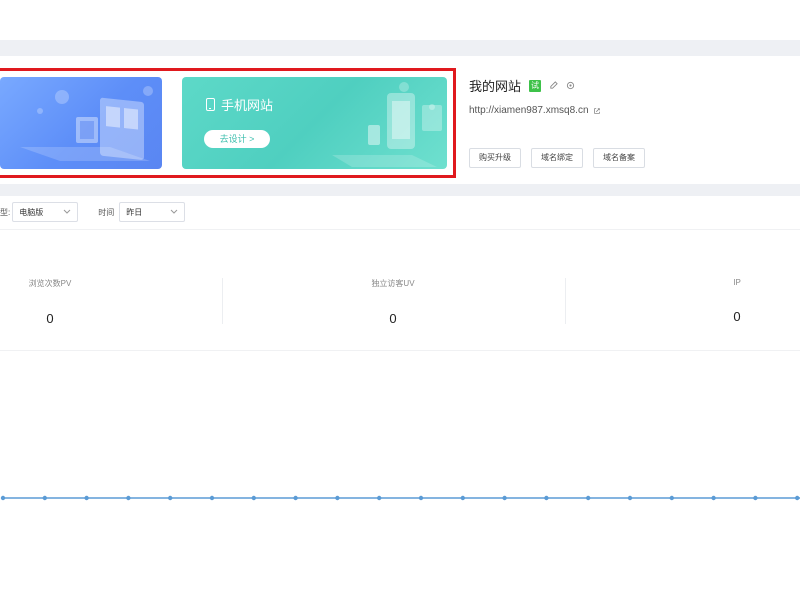 The image size is (800, 600). I want to click on stat-ip: IP 0, so click(737, 301).